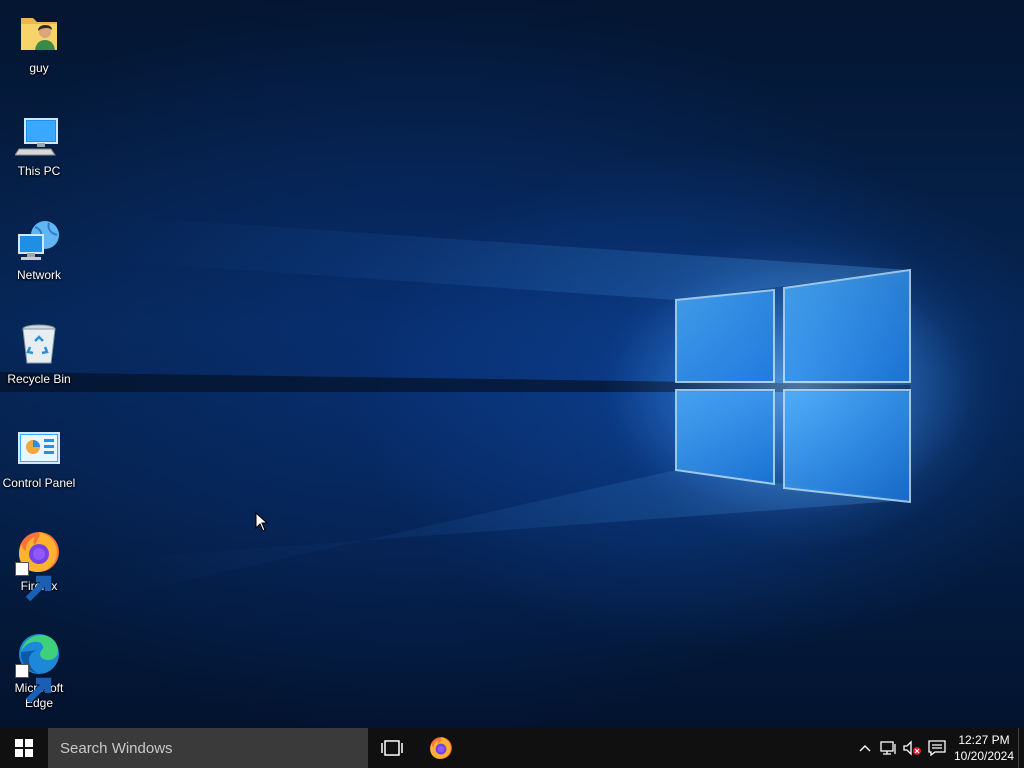 The width and height of the screenshot is (1024, 768). Describe the element at coordinates (39, 345) in the screenshot. I see `recycle-bin-icon` at that location.